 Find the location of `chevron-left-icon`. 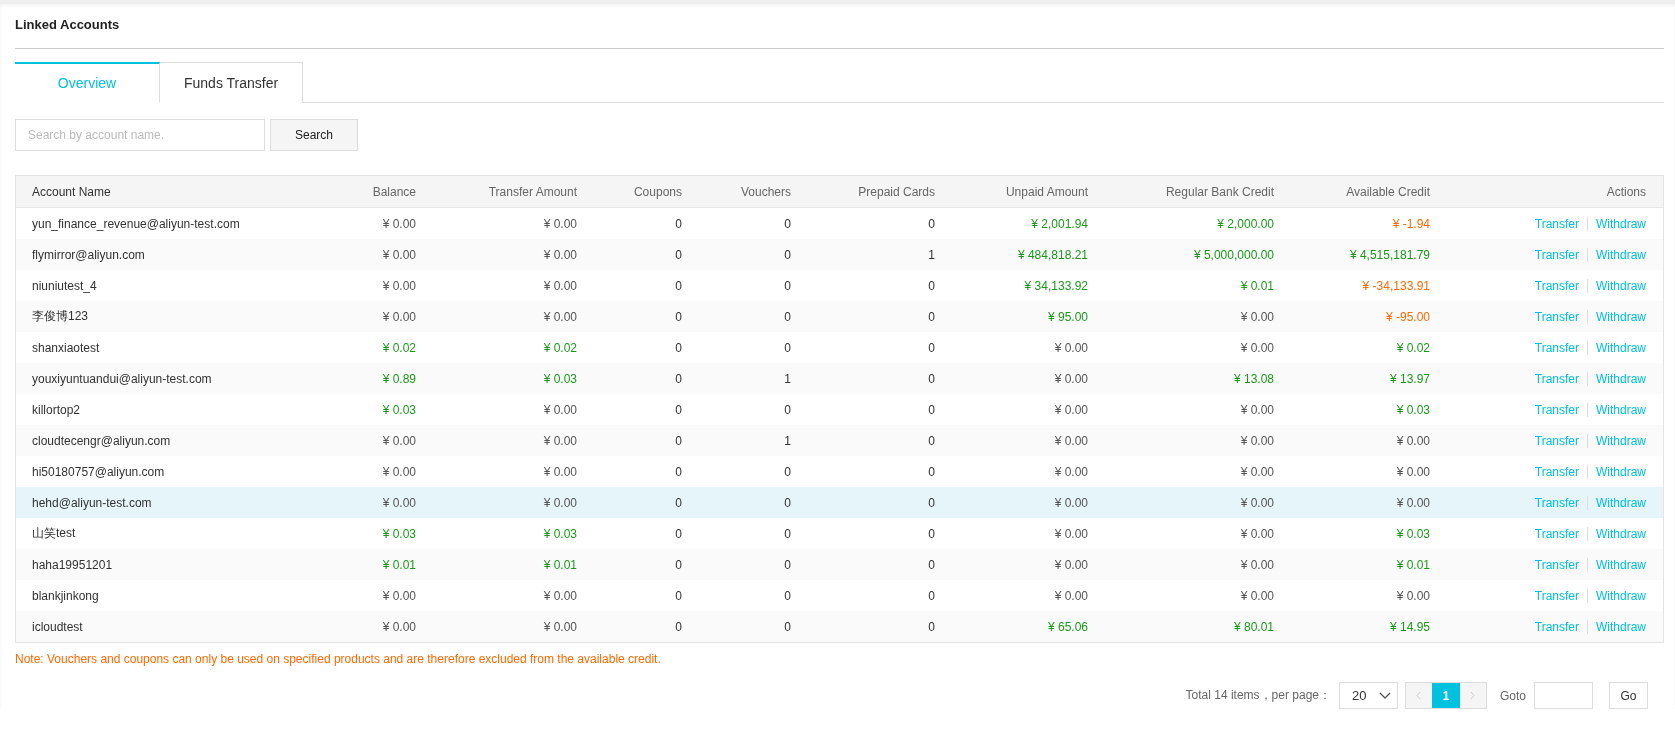

chevron-left-icon is located at coordinates (1419, 695).